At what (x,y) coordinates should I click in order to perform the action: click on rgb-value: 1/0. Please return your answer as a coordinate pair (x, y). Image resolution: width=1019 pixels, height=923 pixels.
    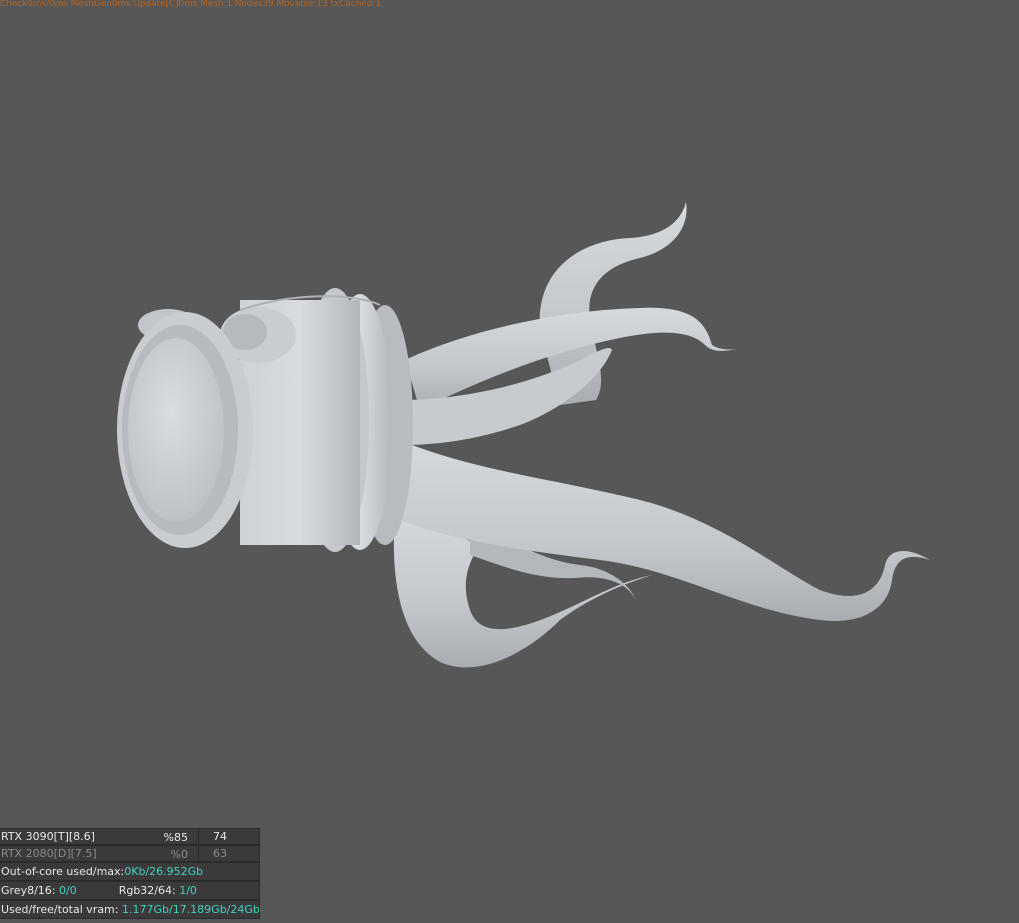
    Looking at the image, I should click on (188, 890).